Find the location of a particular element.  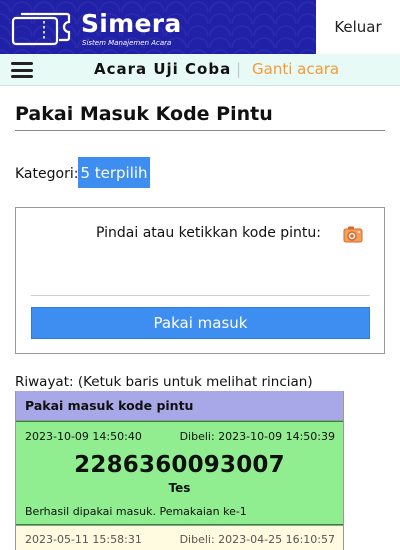

title-divider is located at coordinates (200, 130).